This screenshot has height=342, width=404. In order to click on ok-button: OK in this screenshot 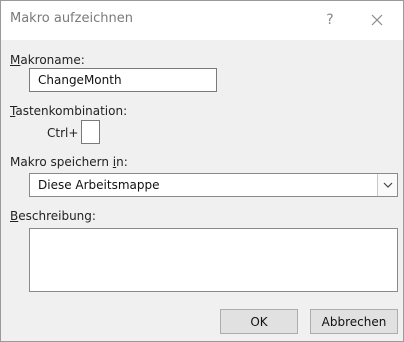, I will do `click(259, 321)`.